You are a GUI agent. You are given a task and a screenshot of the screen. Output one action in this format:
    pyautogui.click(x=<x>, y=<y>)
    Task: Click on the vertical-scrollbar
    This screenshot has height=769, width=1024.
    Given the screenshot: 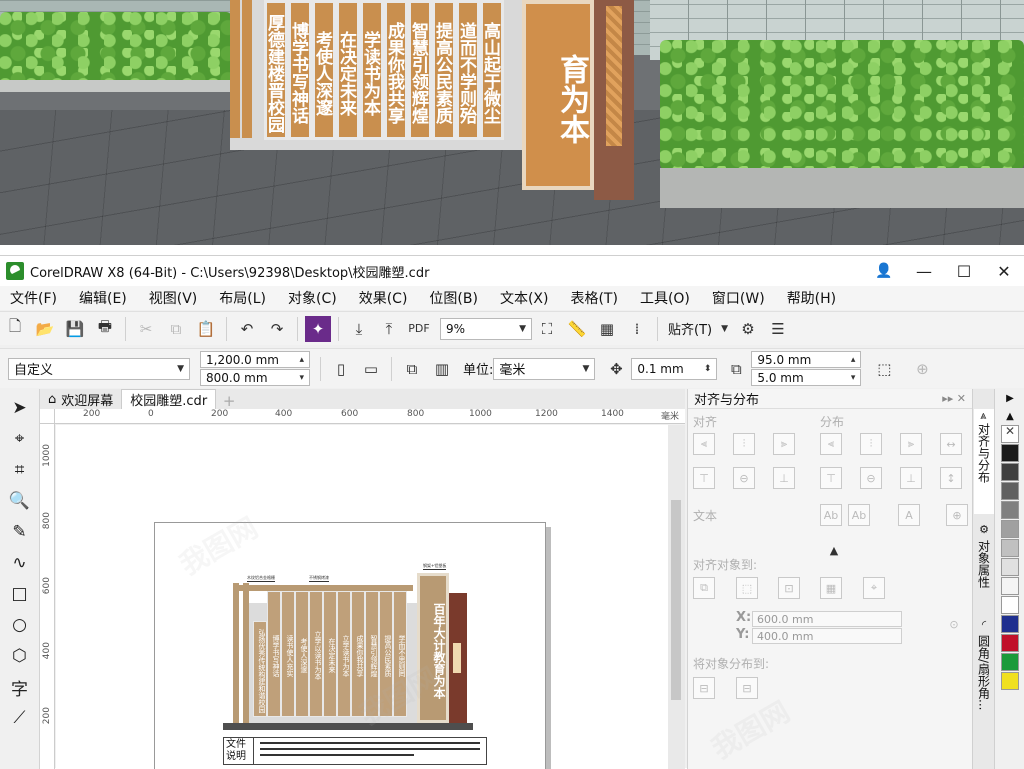 What is the action you would take?
    pyautogui.click(x=676, y=597)
    